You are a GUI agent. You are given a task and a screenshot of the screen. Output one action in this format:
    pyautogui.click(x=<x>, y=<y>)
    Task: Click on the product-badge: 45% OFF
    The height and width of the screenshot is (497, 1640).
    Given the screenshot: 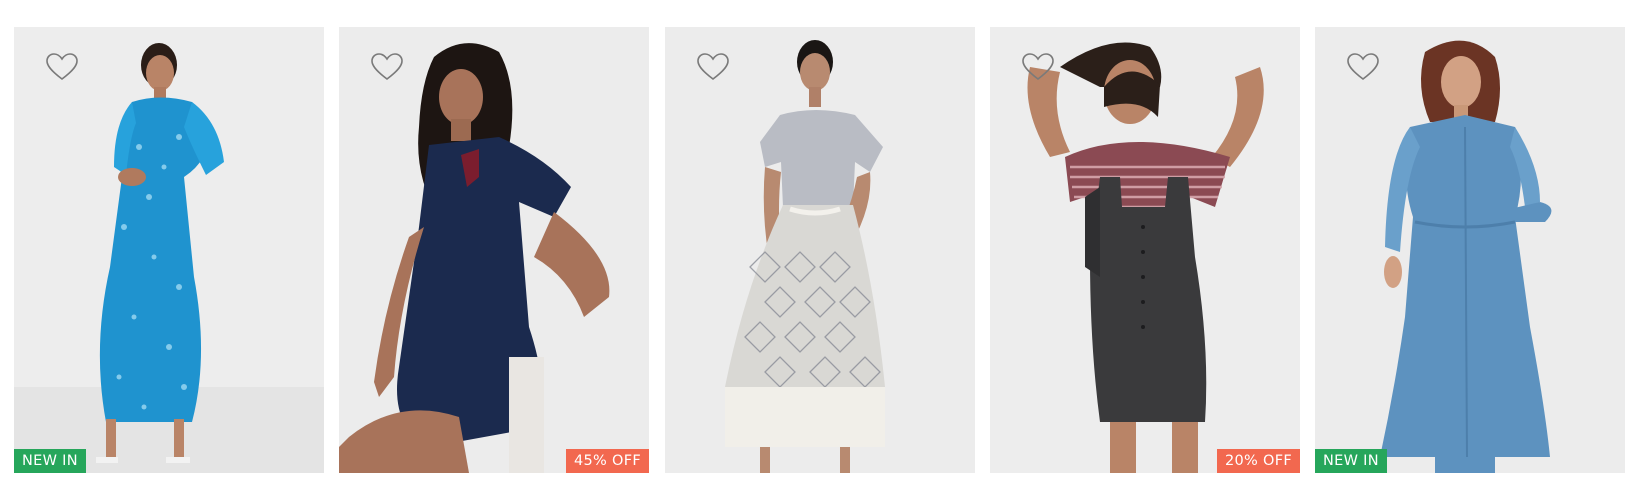 What is the action you would take?
    pyautogui.click(x=607, y=461)
    